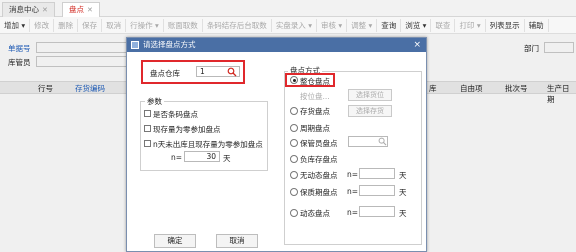 This screenshot has height=252, width=576. What do you see at coordinates (417, 45) in the screenshot?
I see `close-icon: ×` at bounding box center [417, 45].